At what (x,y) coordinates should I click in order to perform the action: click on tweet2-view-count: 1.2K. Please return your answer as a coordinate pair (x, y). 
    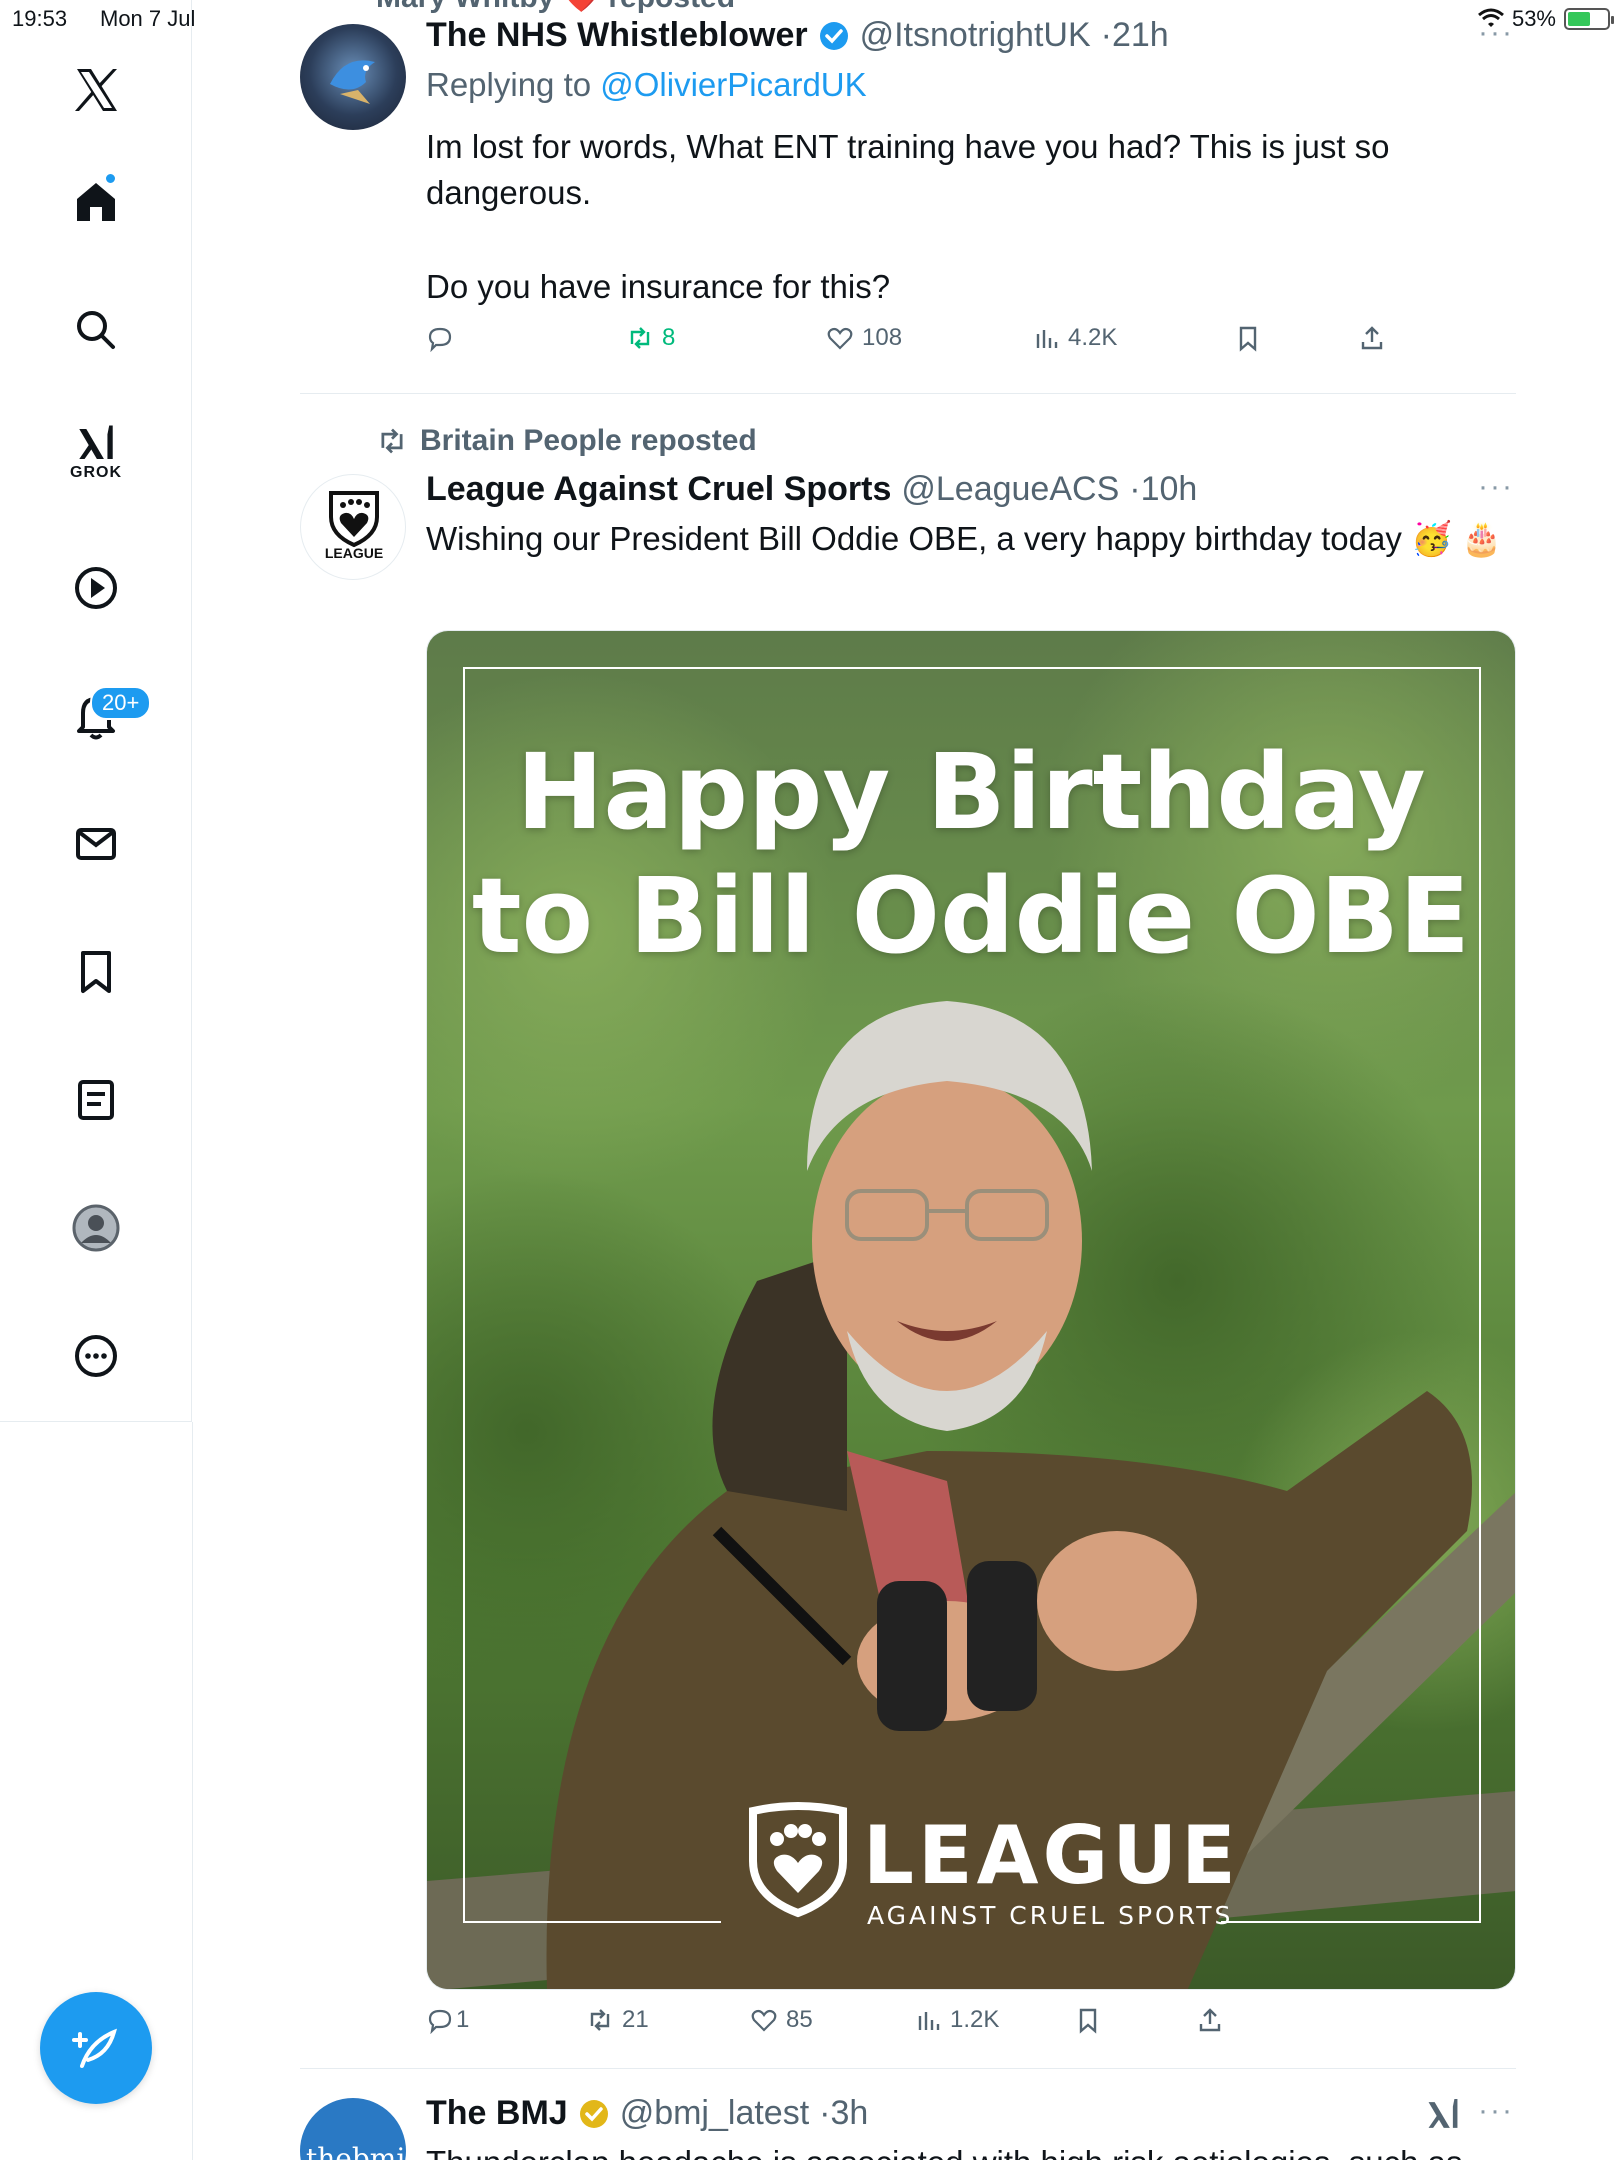
    Looking at the image, I should click on (975, 2019).